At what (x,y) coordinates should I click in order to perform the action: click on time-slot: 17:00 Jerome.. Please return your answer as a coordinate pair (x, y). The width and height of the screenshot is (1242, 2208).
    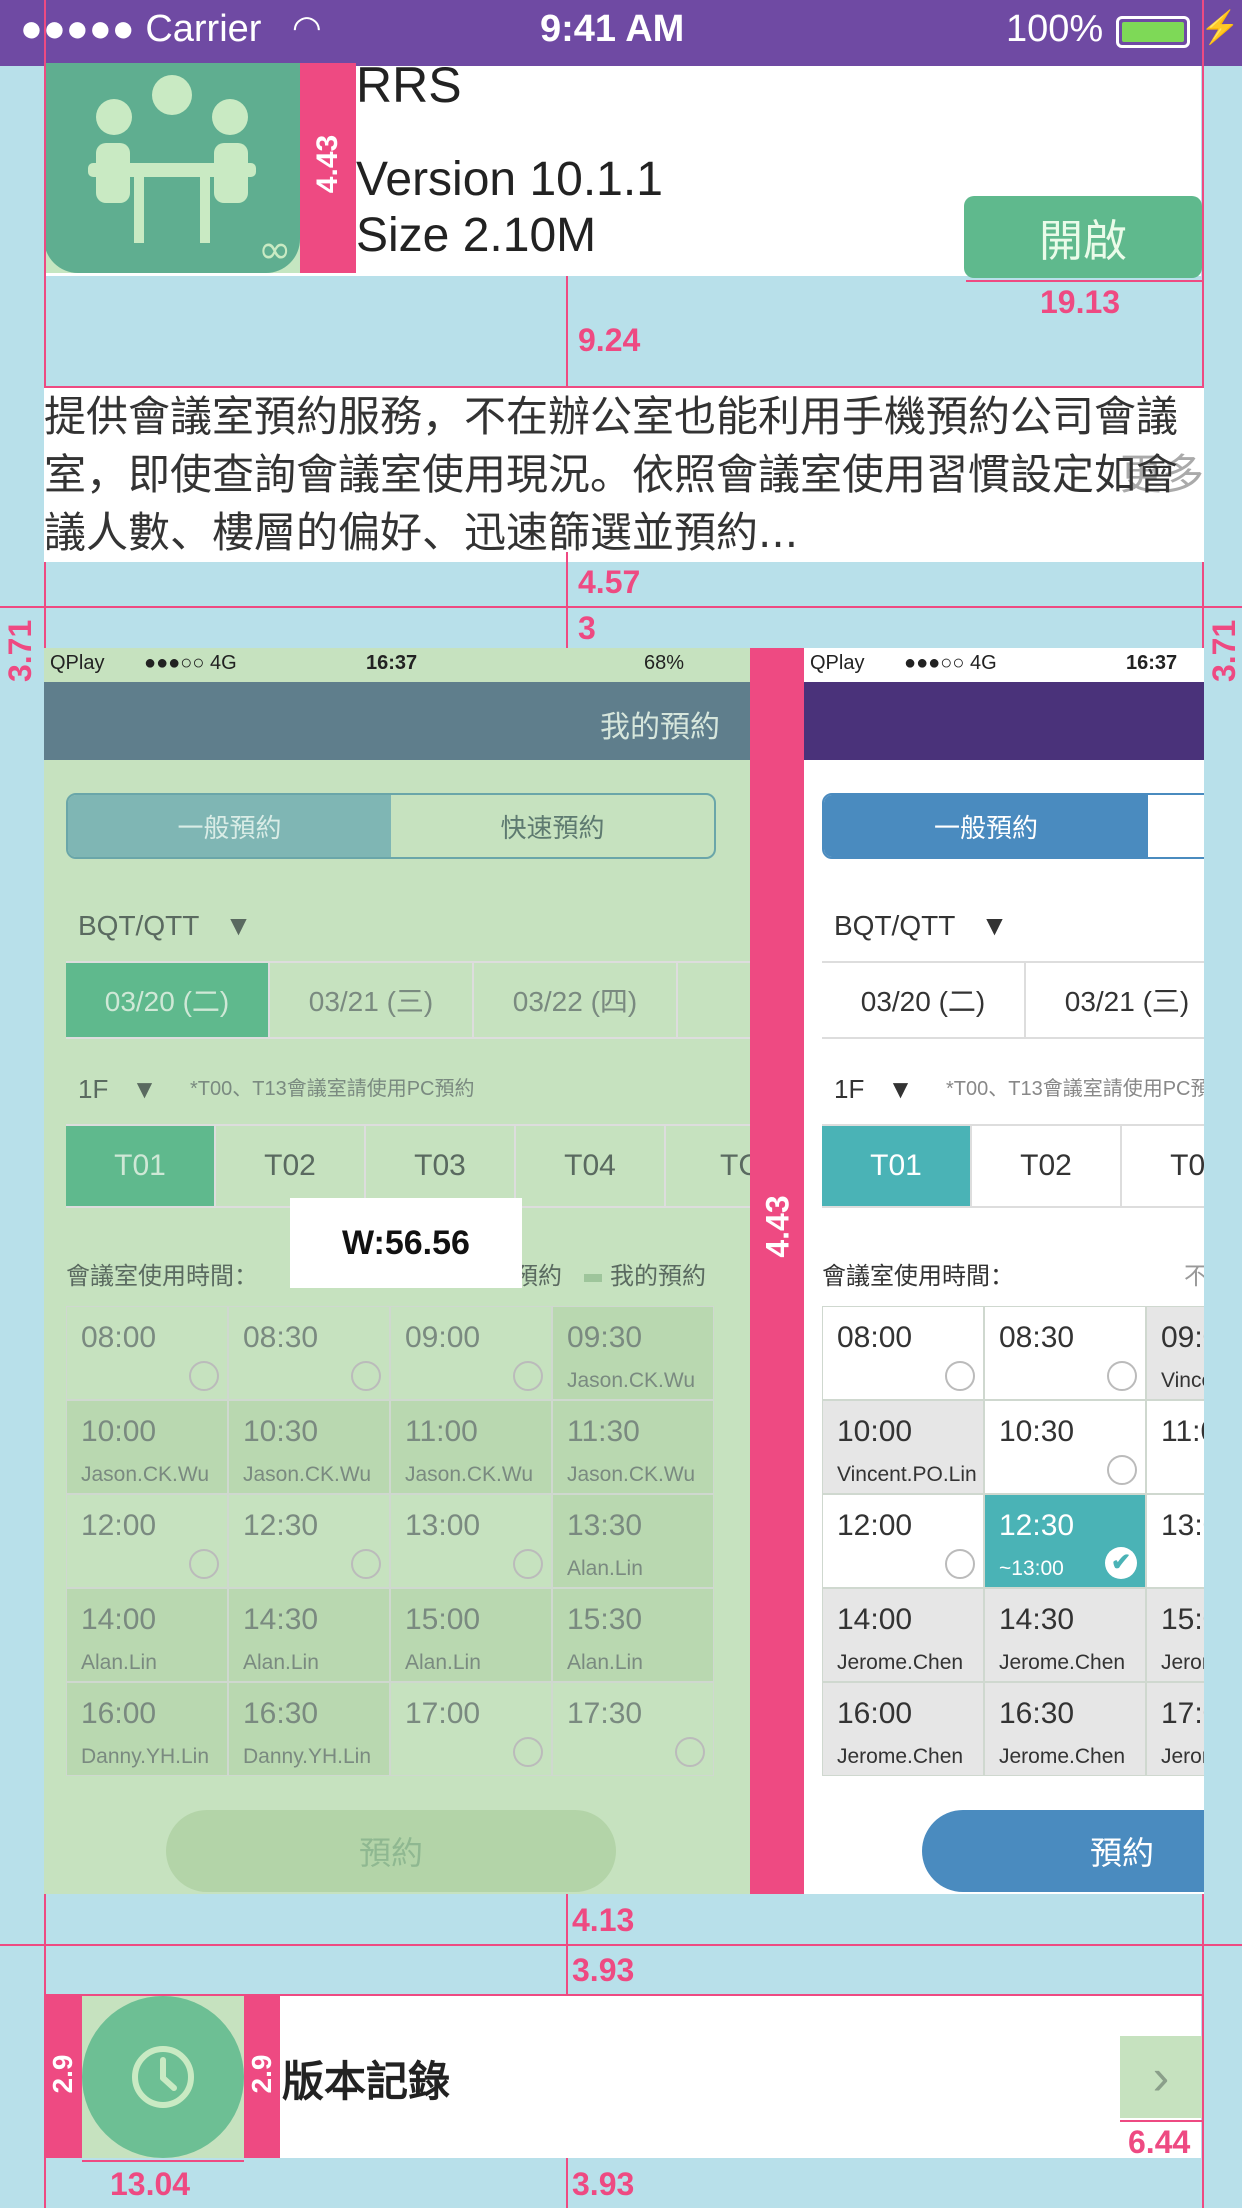
    Looking at the image, I should click on (1175, 1729).